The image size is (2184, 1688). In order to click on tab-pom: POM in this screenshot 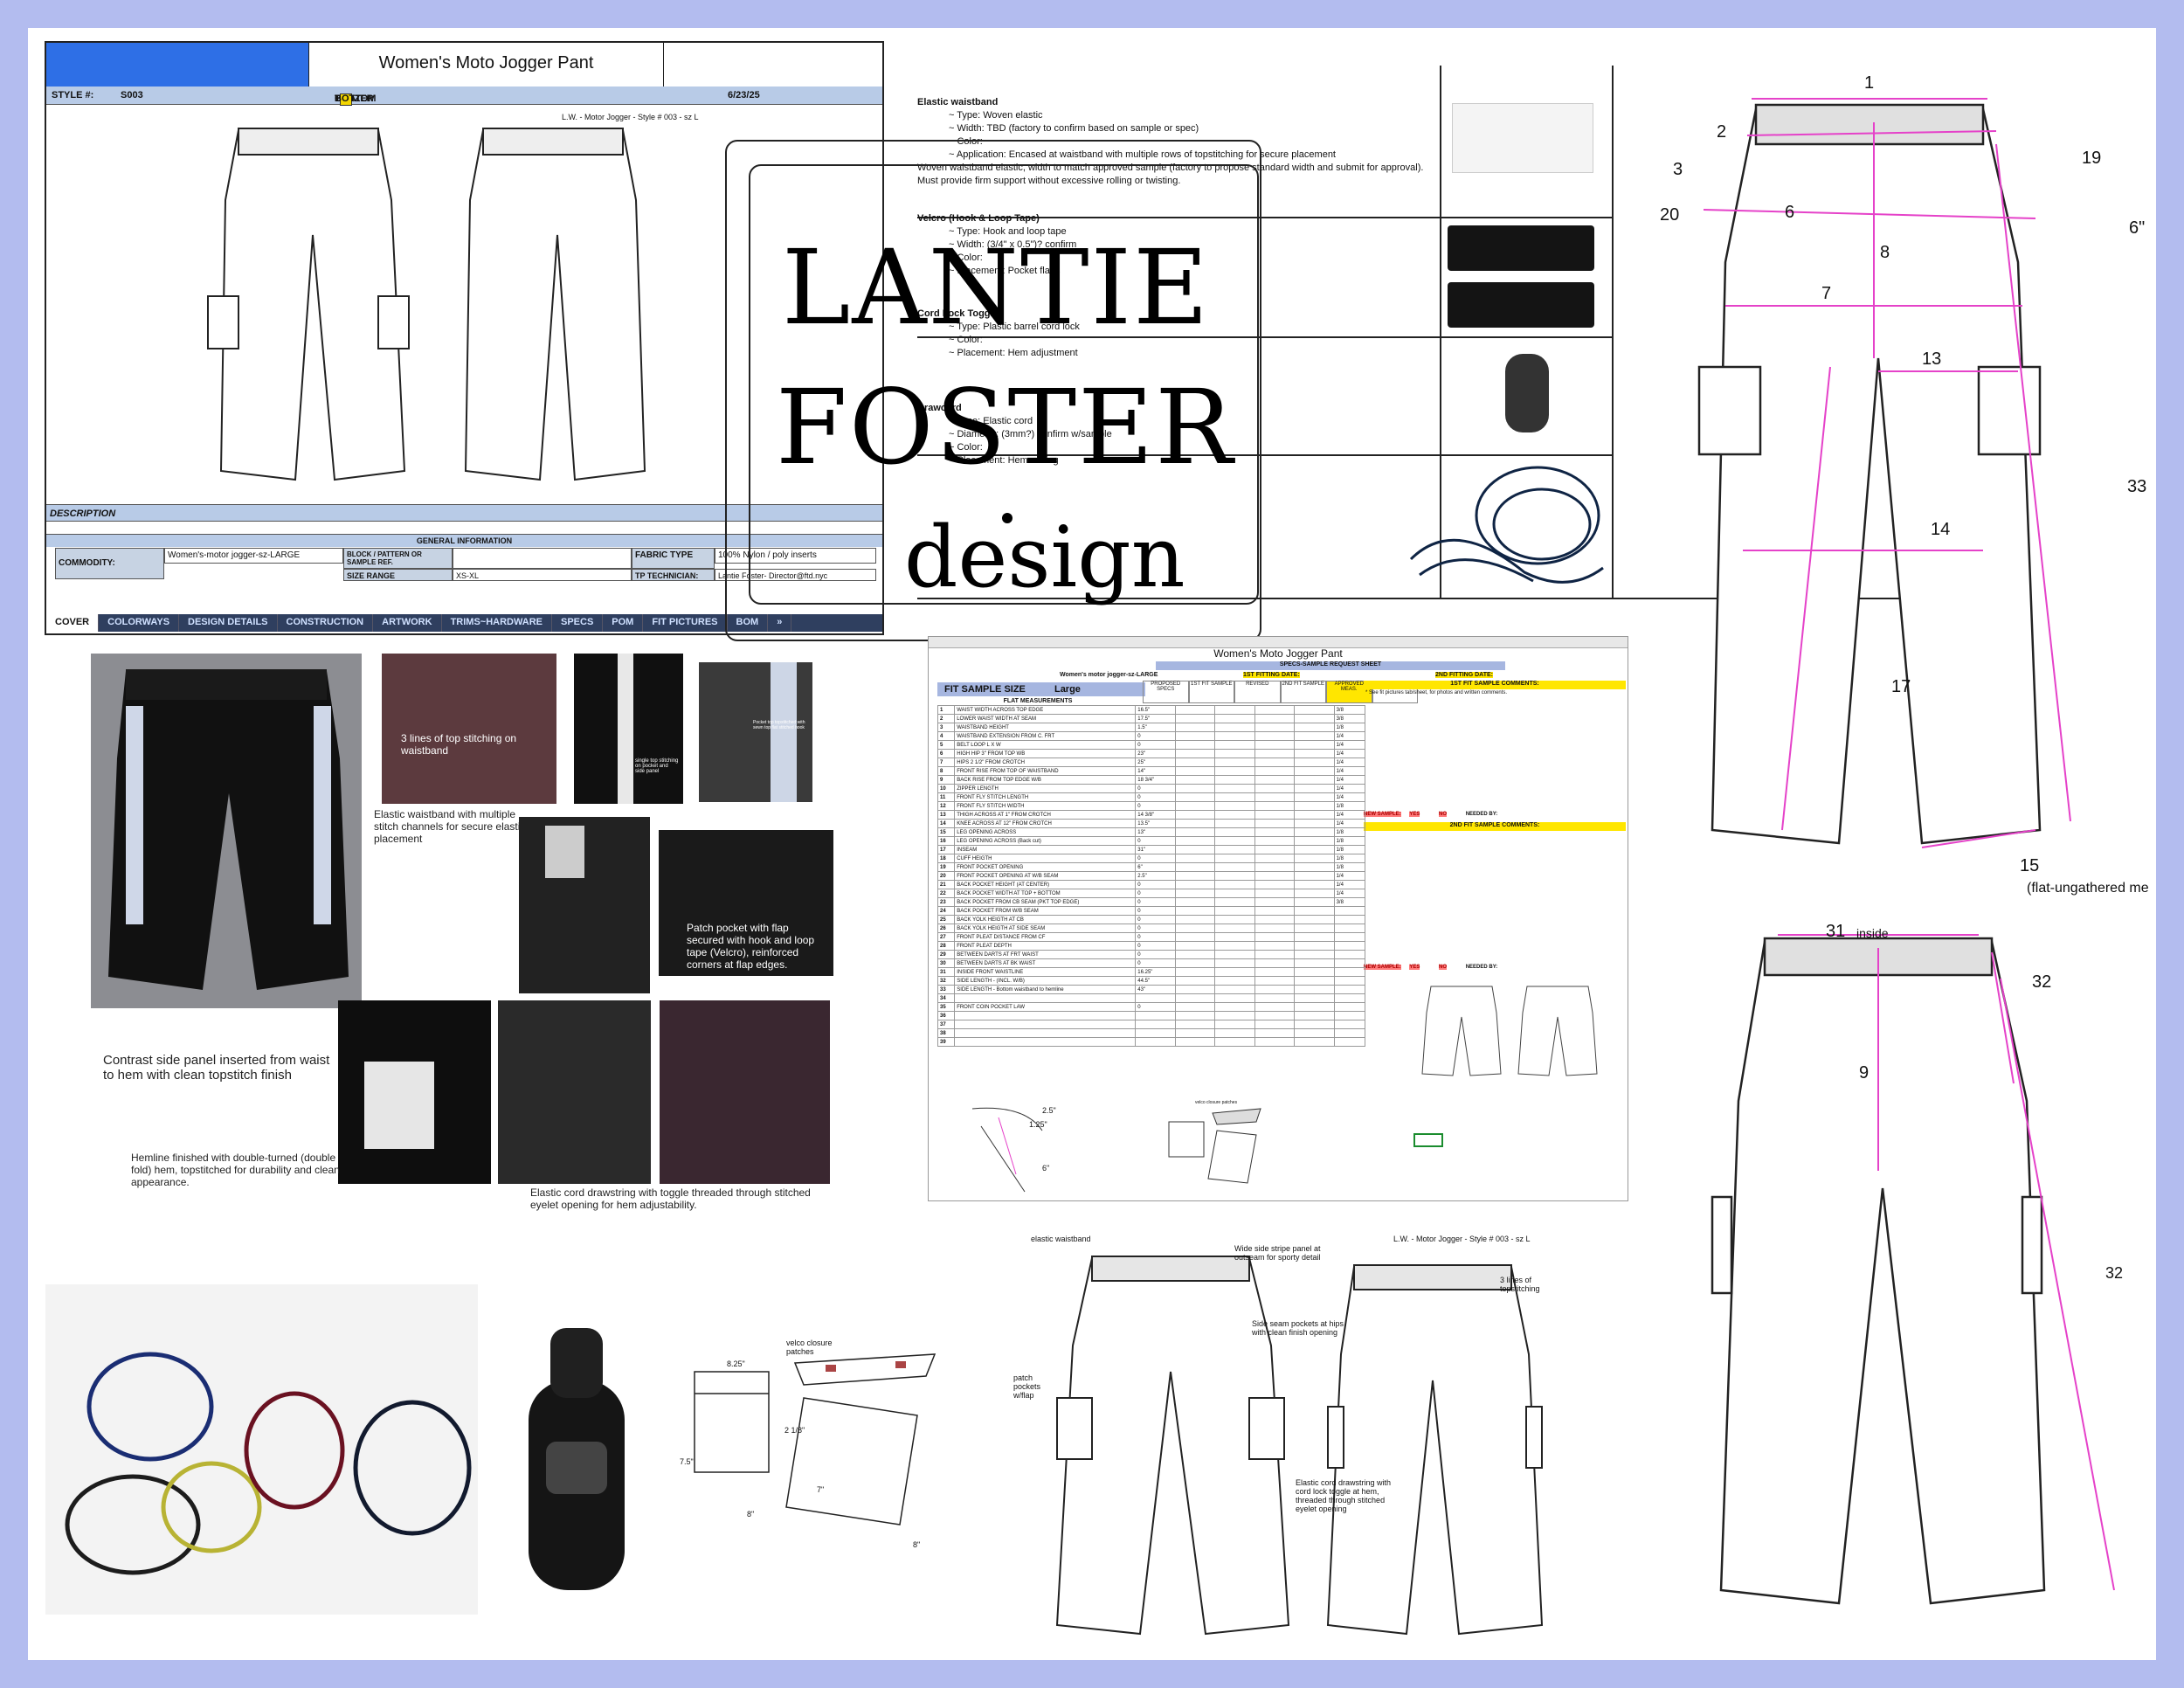, I will do `click(623, 623)`.